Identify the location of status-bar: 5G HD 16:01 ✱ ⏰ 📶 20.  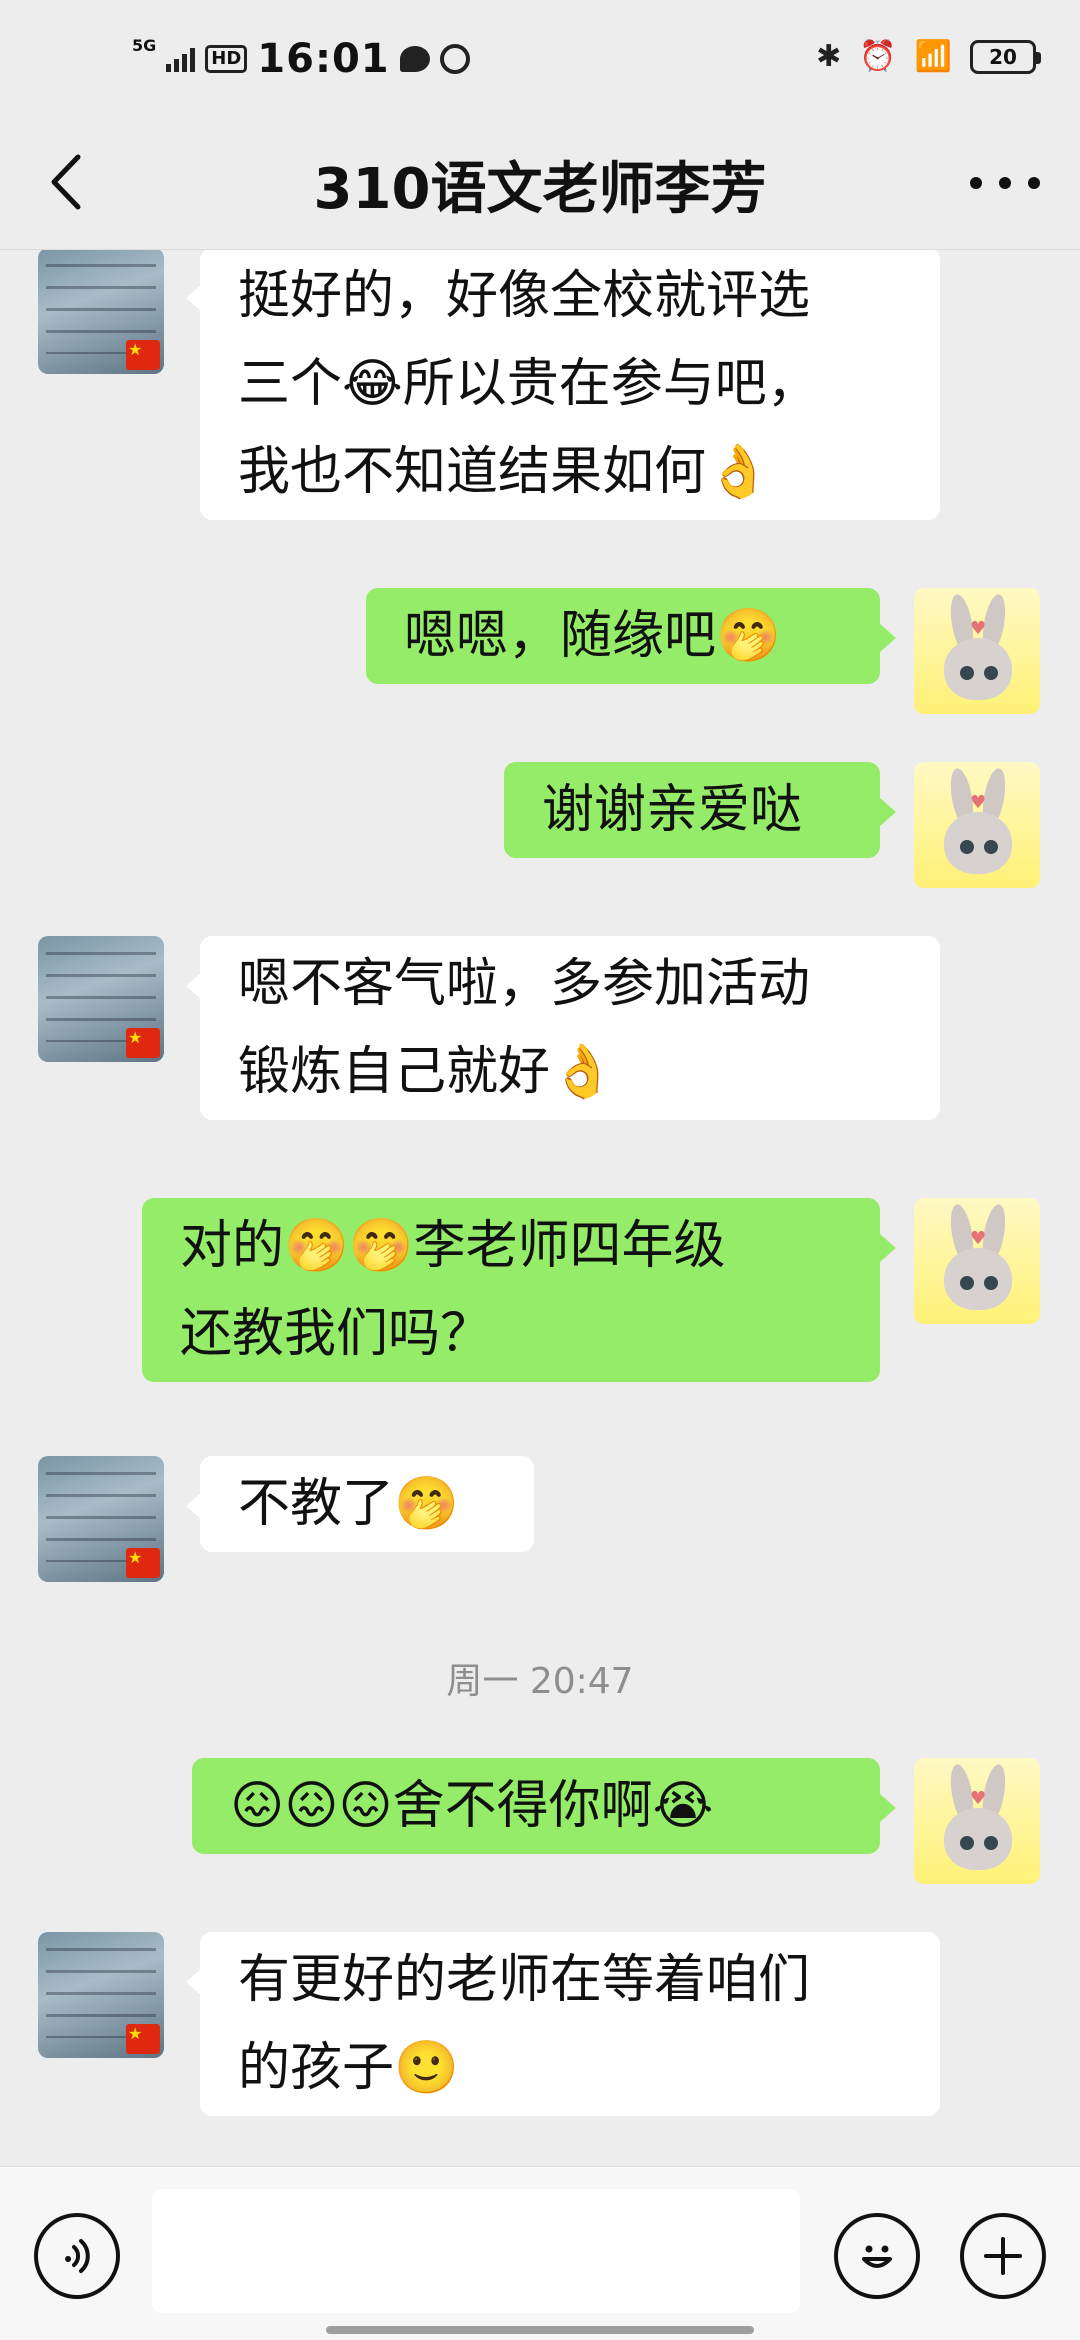
(540, 59).